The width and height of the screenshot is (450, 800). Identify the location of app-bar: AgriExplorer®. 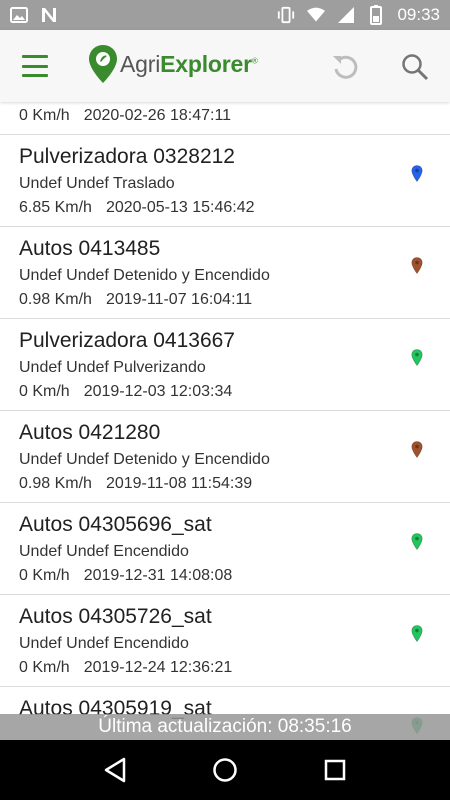
(225, 66).